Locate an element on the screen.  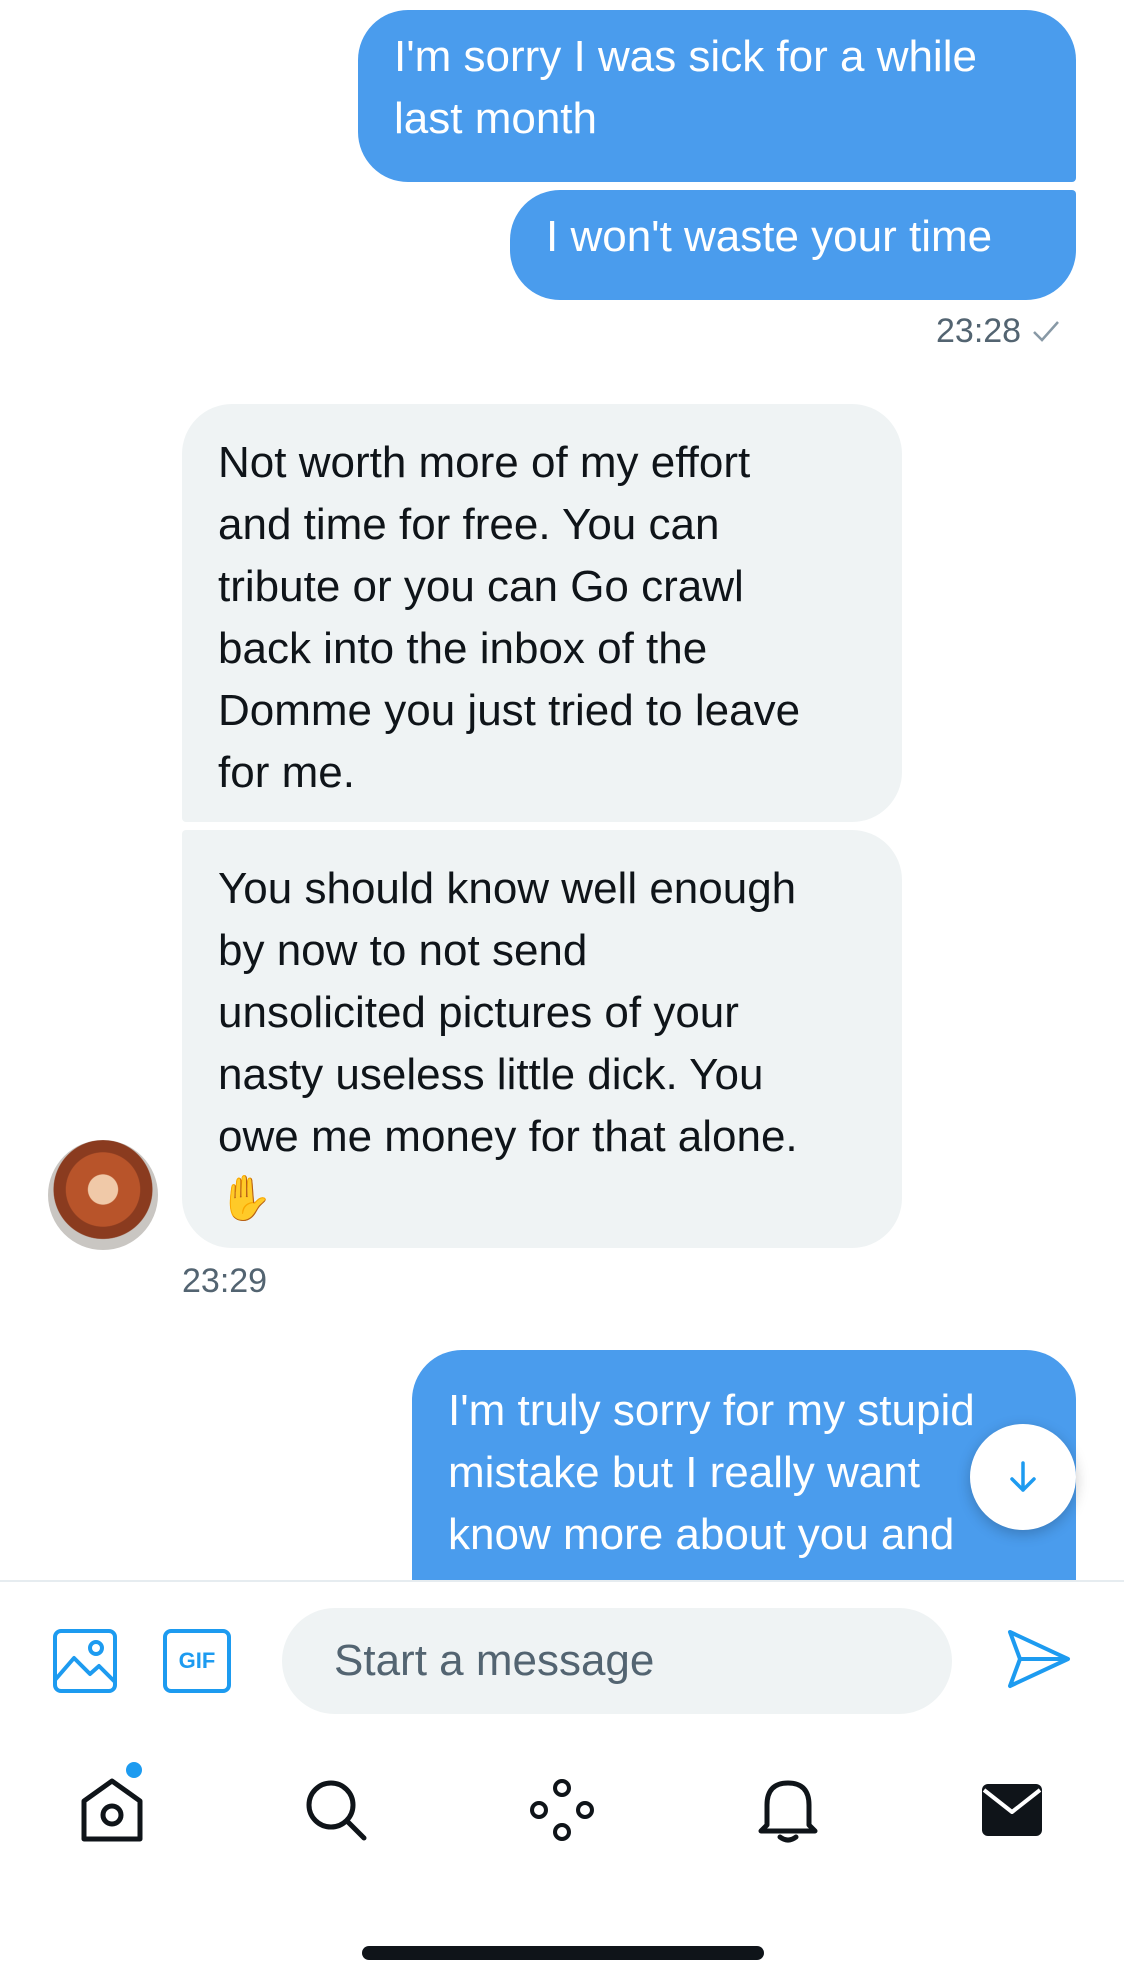
tab-home is located at coordinates (112, 1810).